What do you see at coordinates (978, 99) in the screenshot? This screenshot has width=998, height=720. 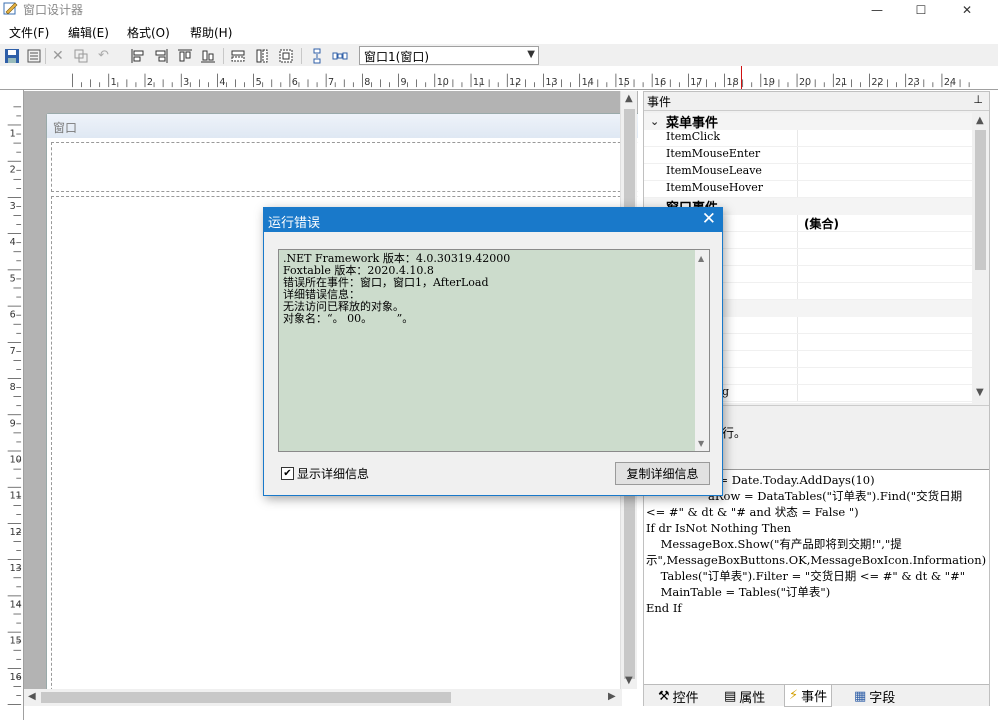 I see `pin-icon: ⊥` at bounding box center [978, 99].